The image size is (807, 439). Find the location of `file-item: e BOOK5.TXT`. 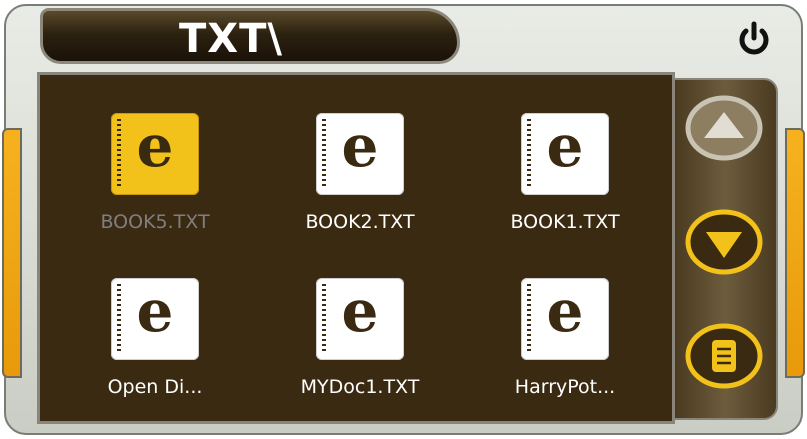

file-item: e BOOK5.TXT is located at coordinates (155, 154).